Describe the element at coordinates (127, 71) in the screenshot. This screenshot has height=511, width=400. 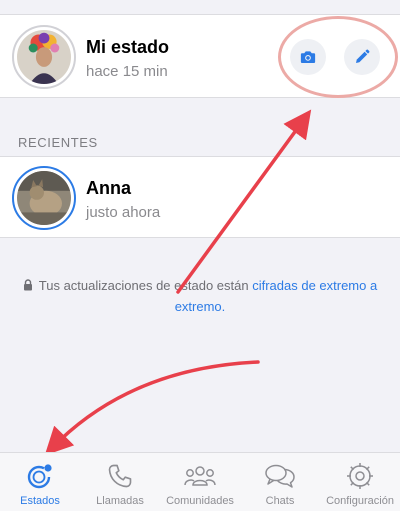
I see `my-status-time: hace 15 min` at that location.